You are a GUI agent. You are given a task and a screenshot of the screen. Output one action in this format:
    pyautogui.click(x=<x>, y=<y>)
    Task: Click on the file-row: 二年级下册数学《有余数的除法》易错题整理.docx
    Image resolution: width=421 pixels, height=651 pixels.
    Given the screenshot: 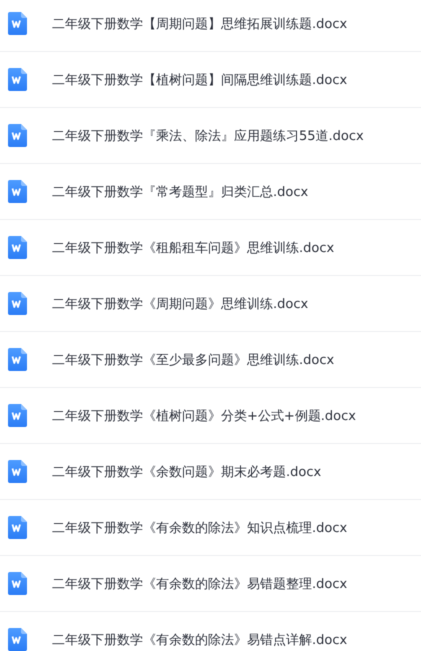 What is the action you would take?
    pyautogui.click(x=210, y=584)
    